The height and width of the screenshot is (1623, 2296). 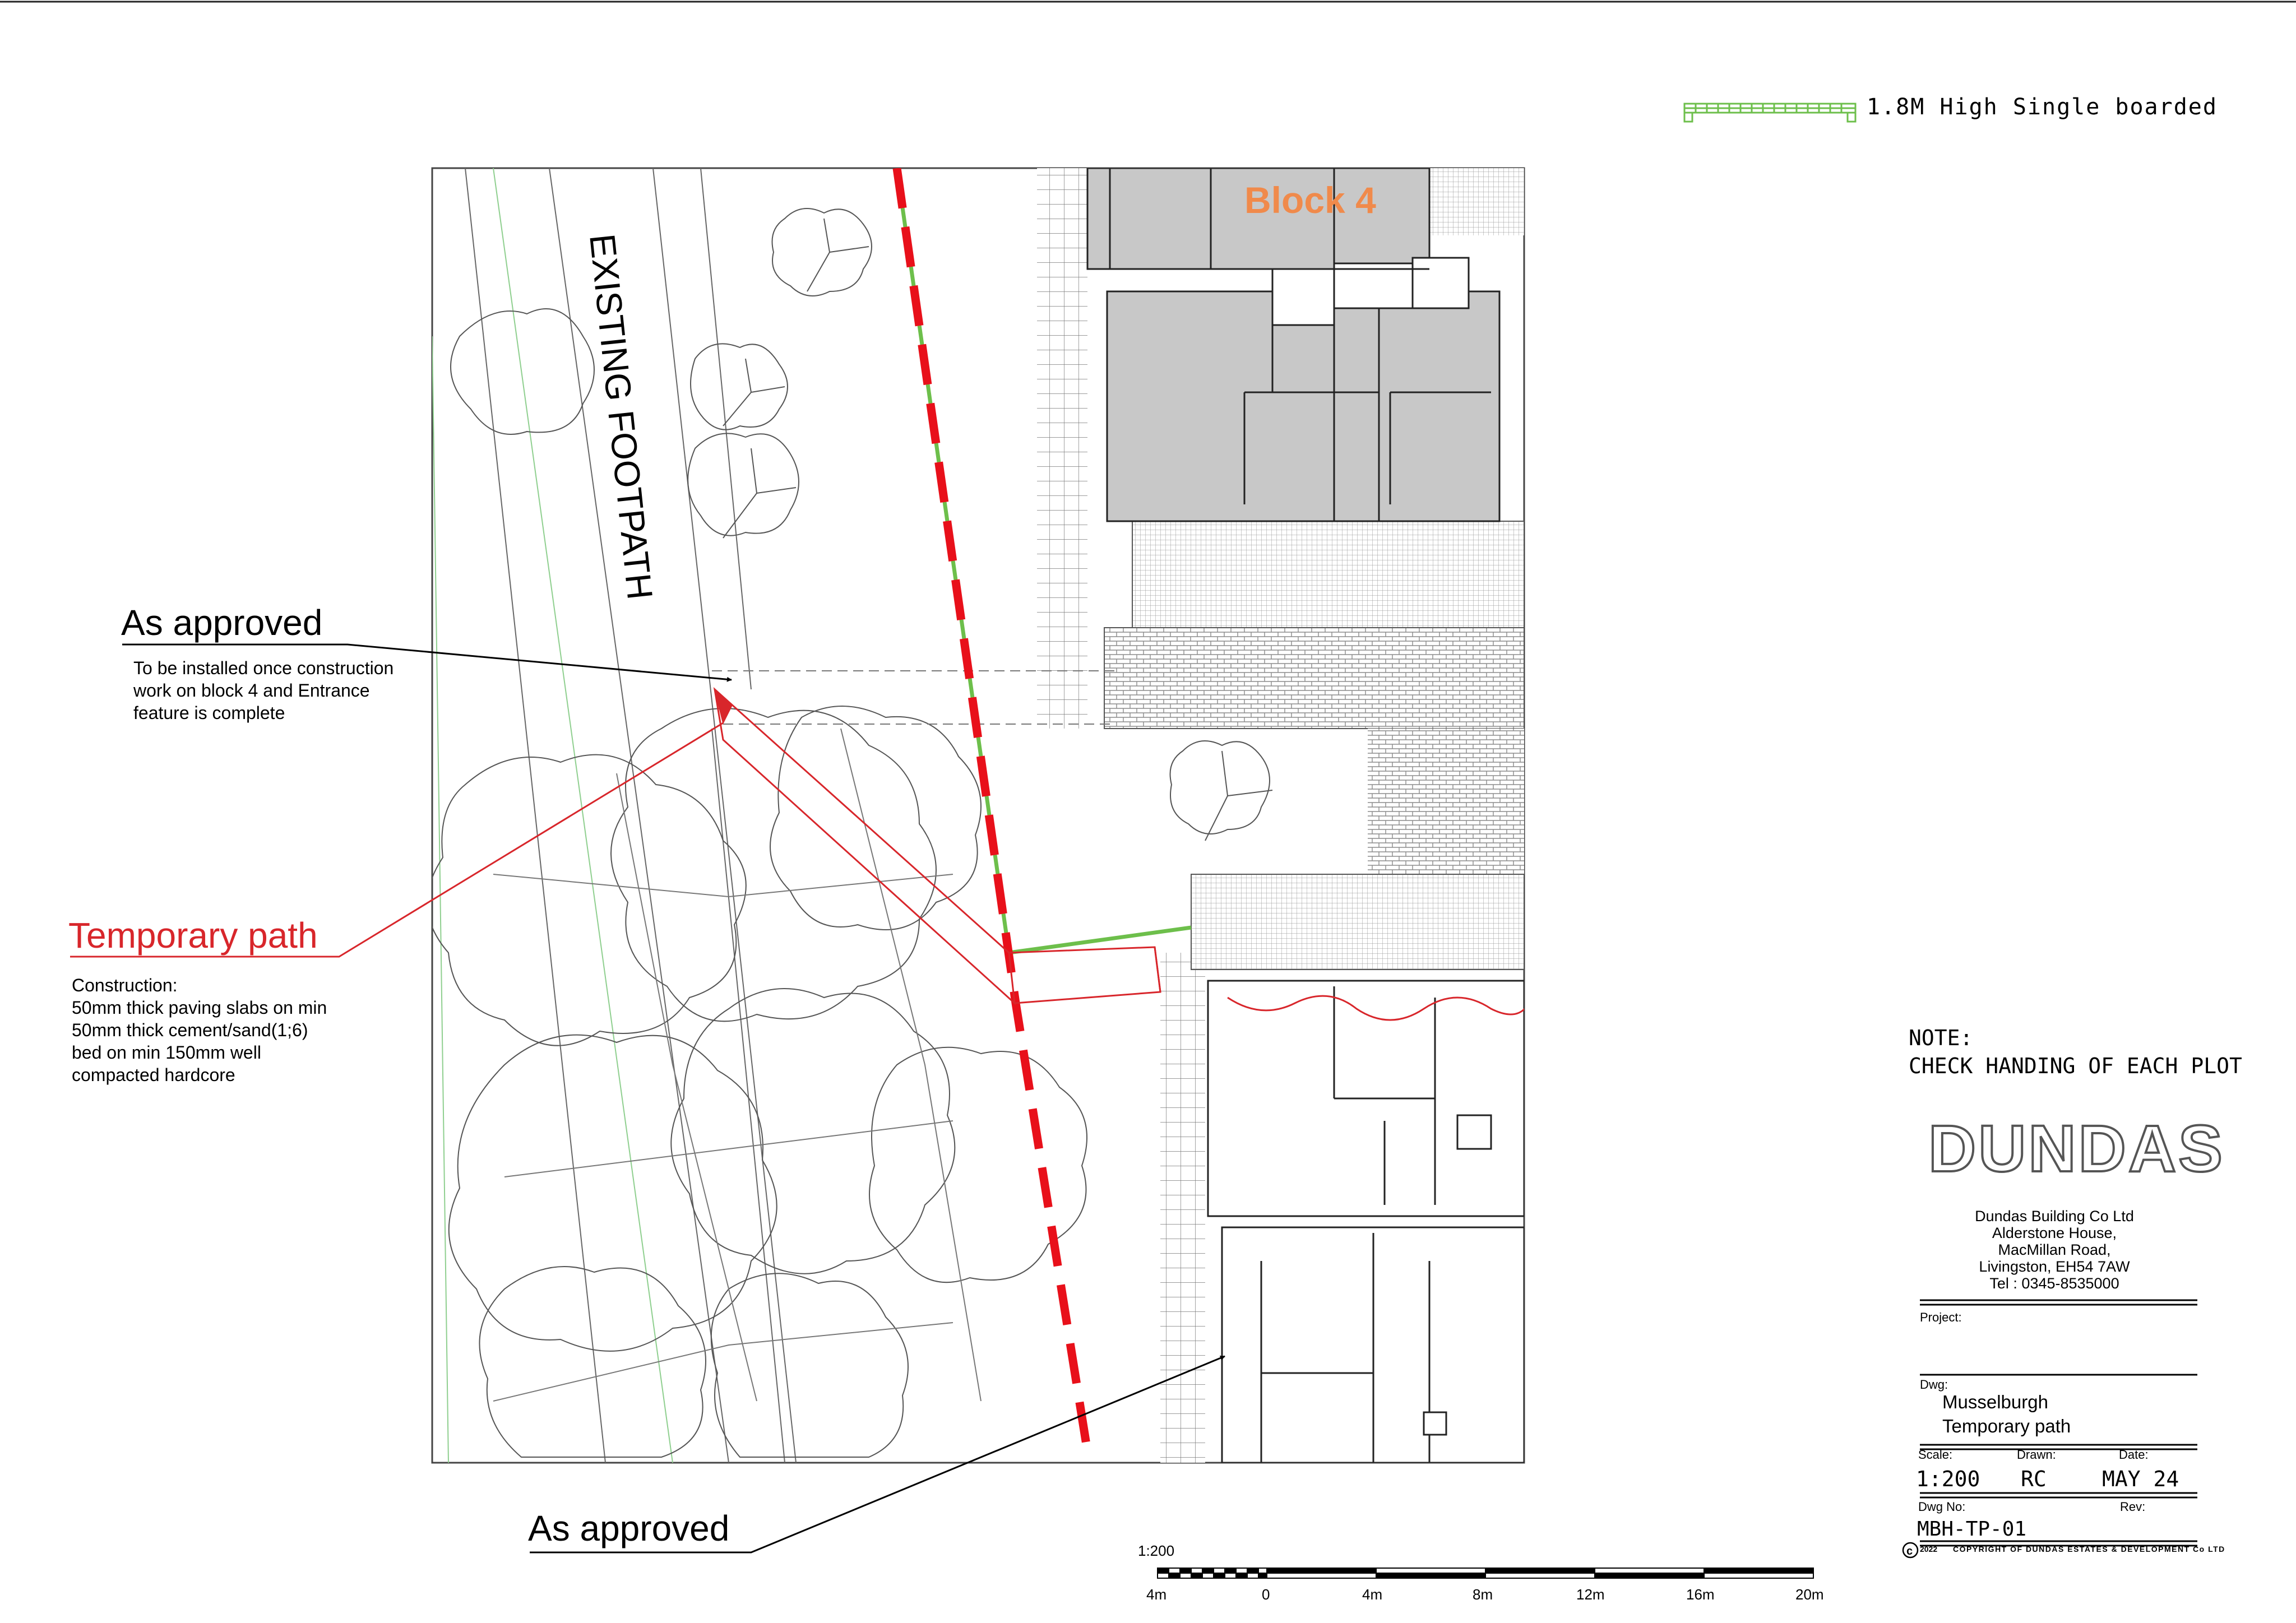 What do you see at coordinates (1182, 1208) in the screenshot?
I see `paving-grid-strip-bottom` at bounding box center [1182, 1208].